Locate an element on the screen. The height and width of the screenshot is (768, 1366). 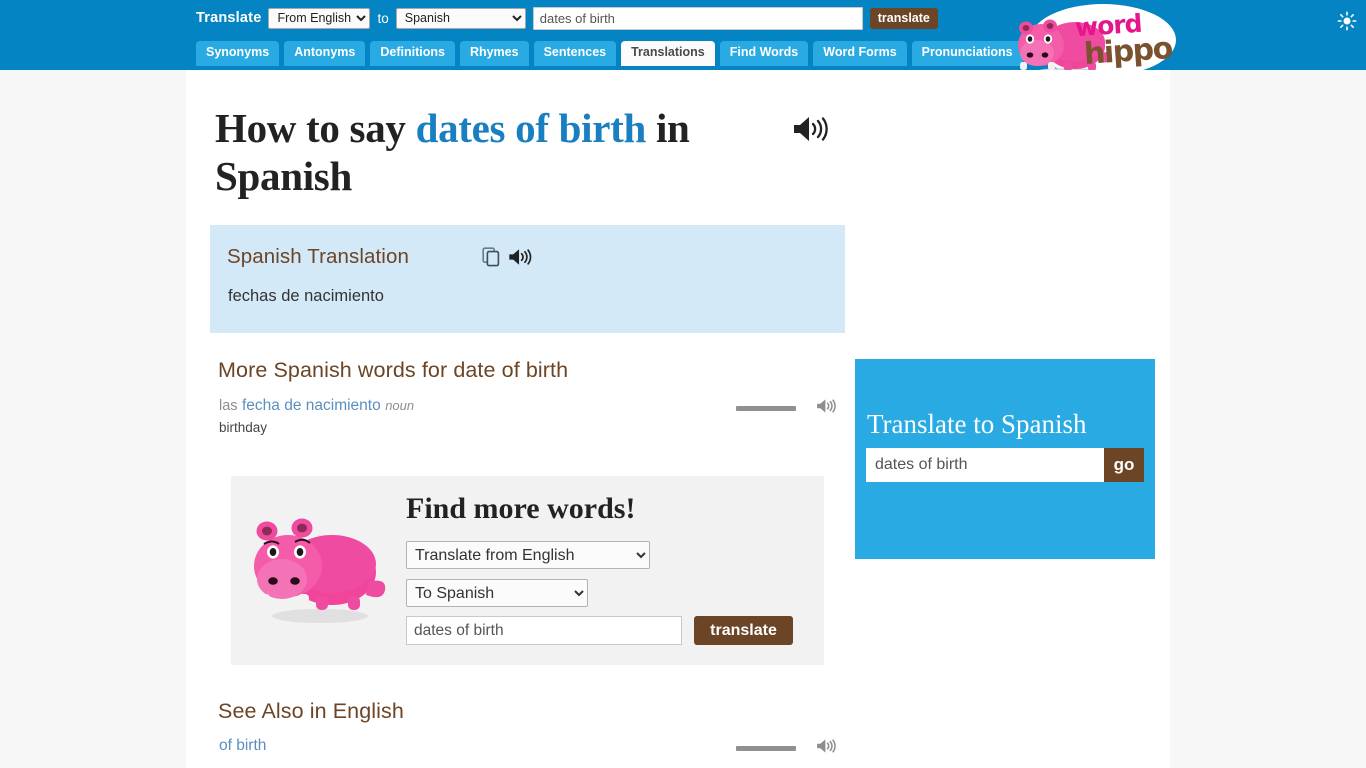
word-definition: birthday is located at coordinates (243, 427).